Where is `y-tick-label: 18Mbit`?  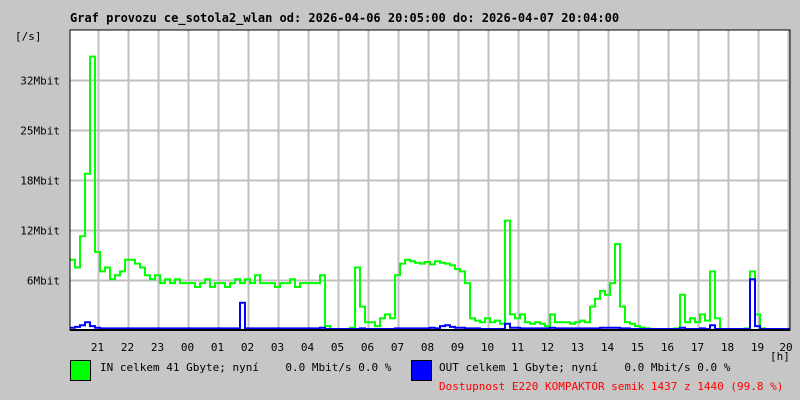
y-tick-label: 18Mbit is located at coordinates (40, 181).